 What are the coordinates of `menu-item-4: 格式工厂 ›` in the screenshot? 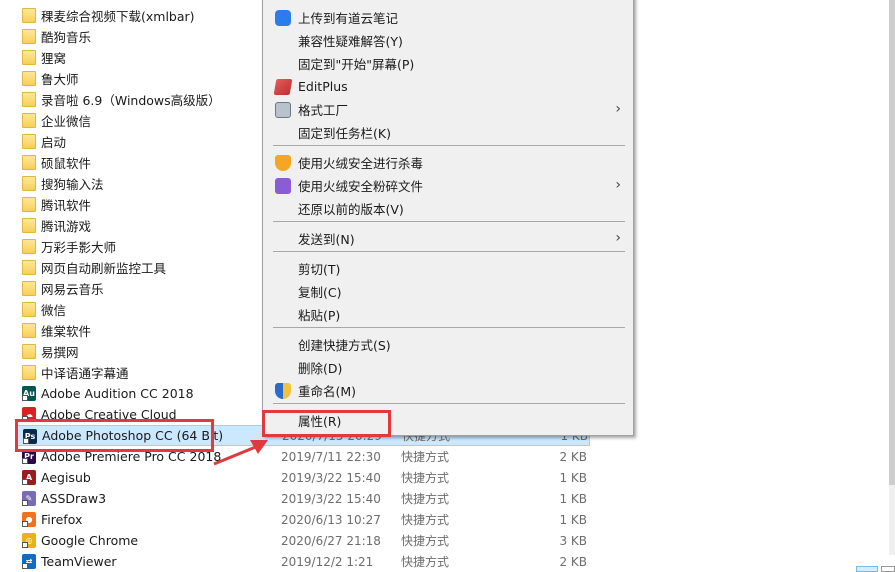 It's located at (448, 109).